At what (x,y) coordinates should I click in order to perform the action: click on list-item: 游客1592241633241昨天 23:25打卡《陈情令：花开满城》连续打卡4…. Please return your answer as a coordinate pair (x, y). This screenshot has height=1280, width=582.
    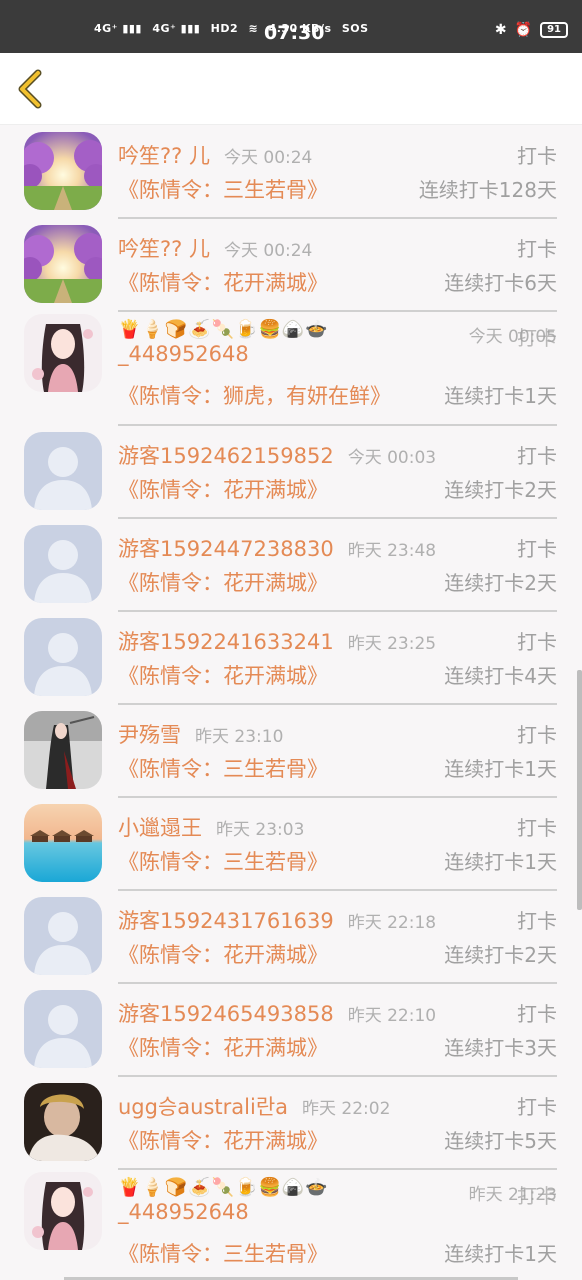
    Looking at the image, I should click on (291, 658).